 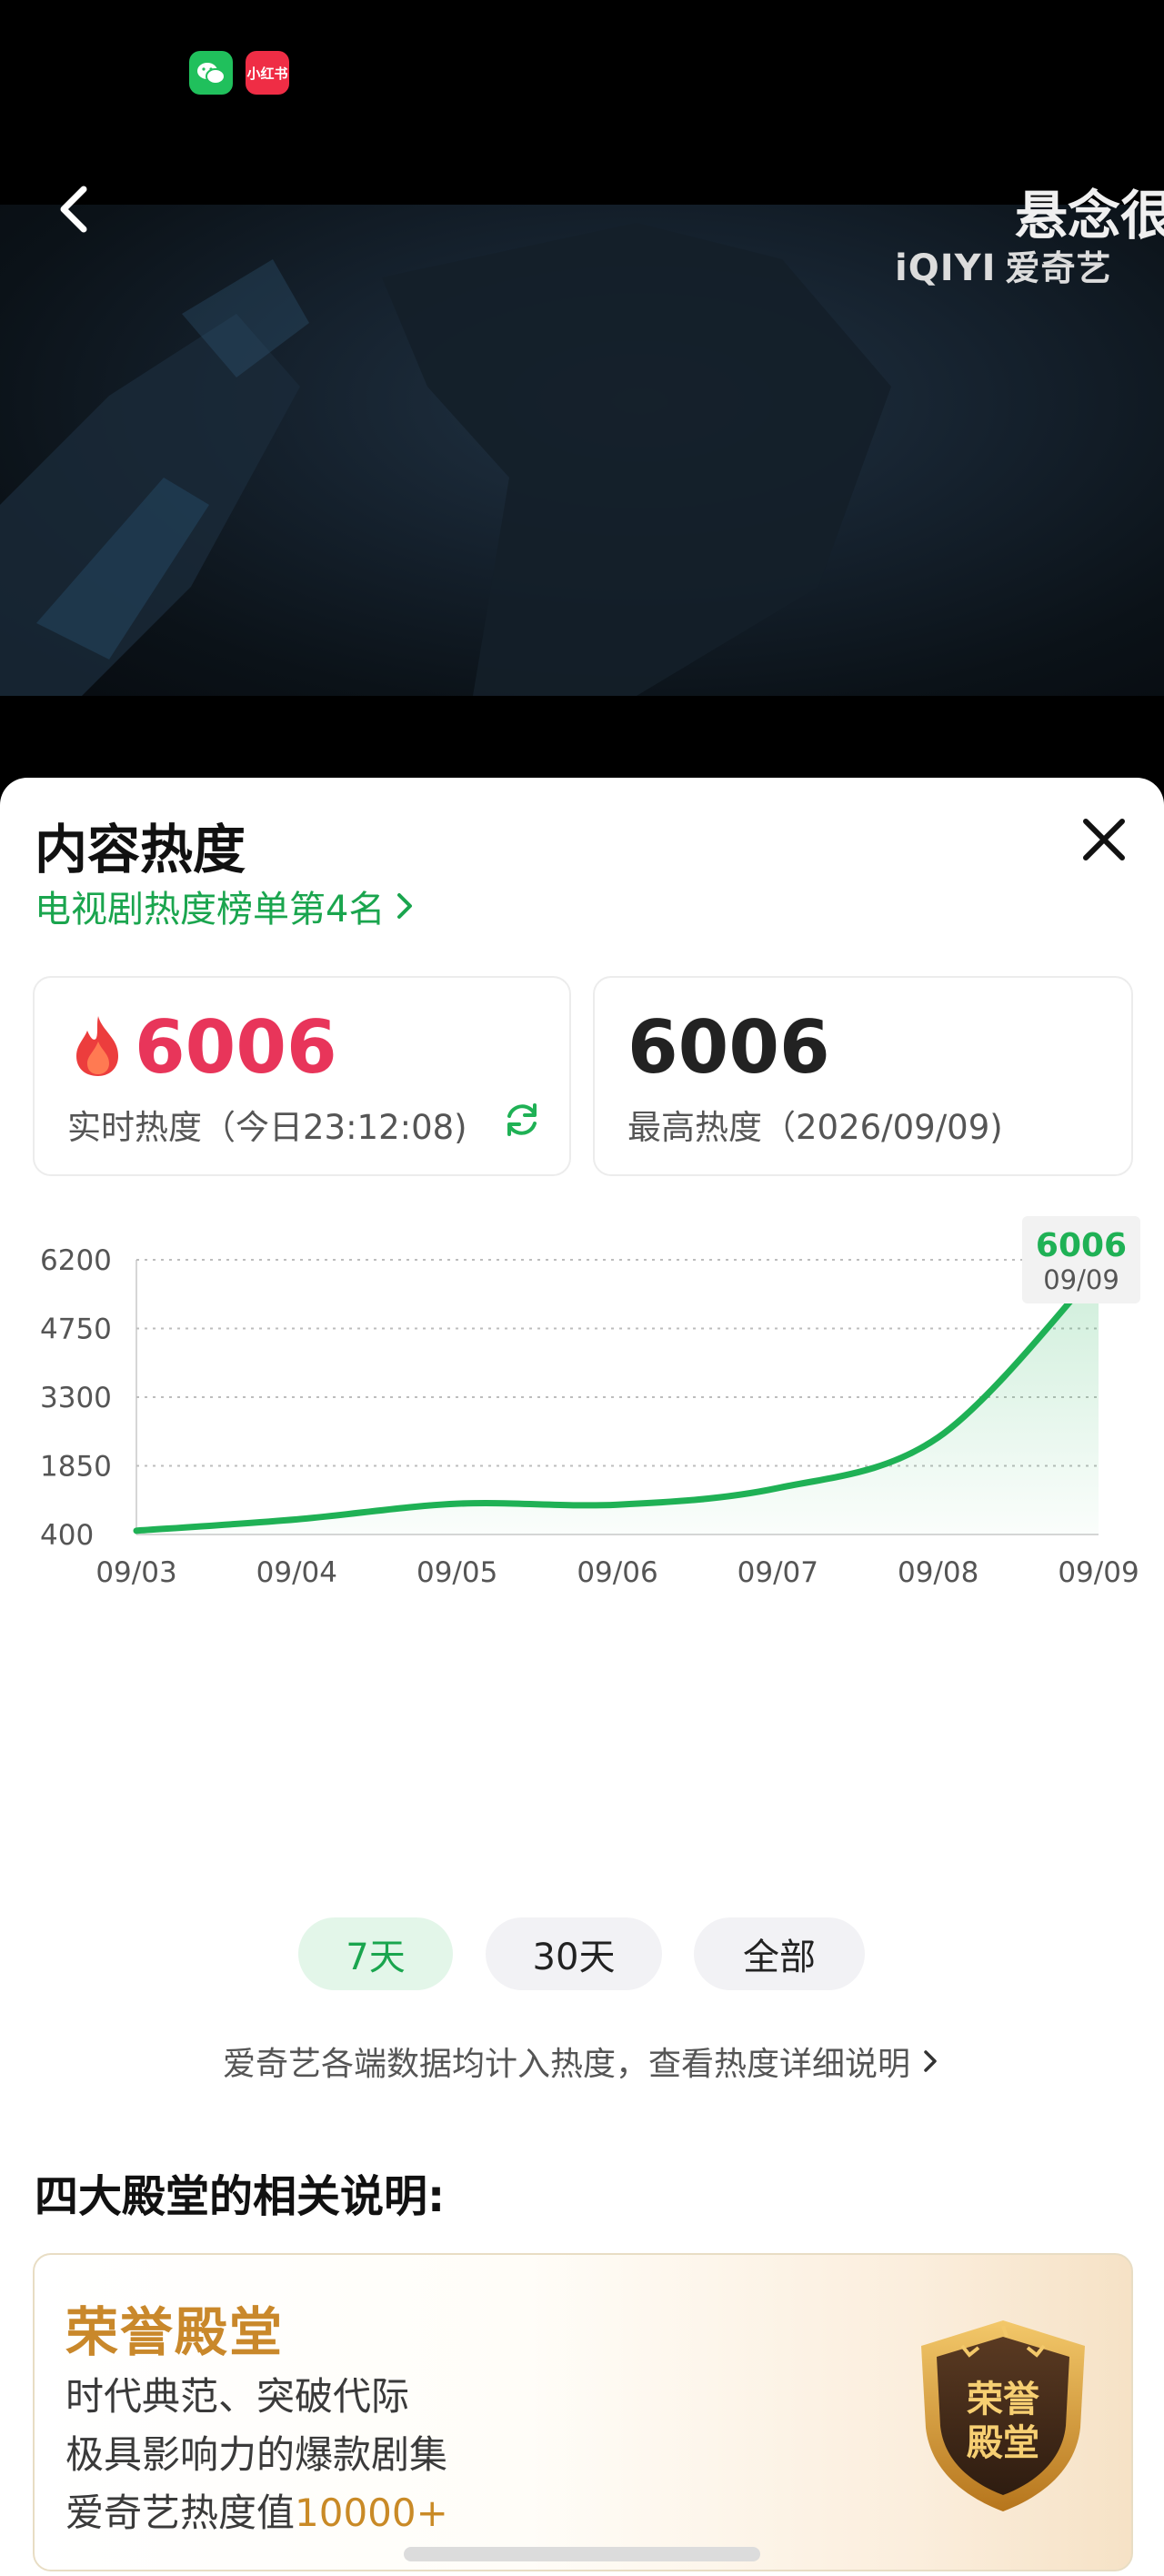 I want to click on realtime-heat-card: 6006 实时热度（今日23:12:08), so click(x=302, y=1076).